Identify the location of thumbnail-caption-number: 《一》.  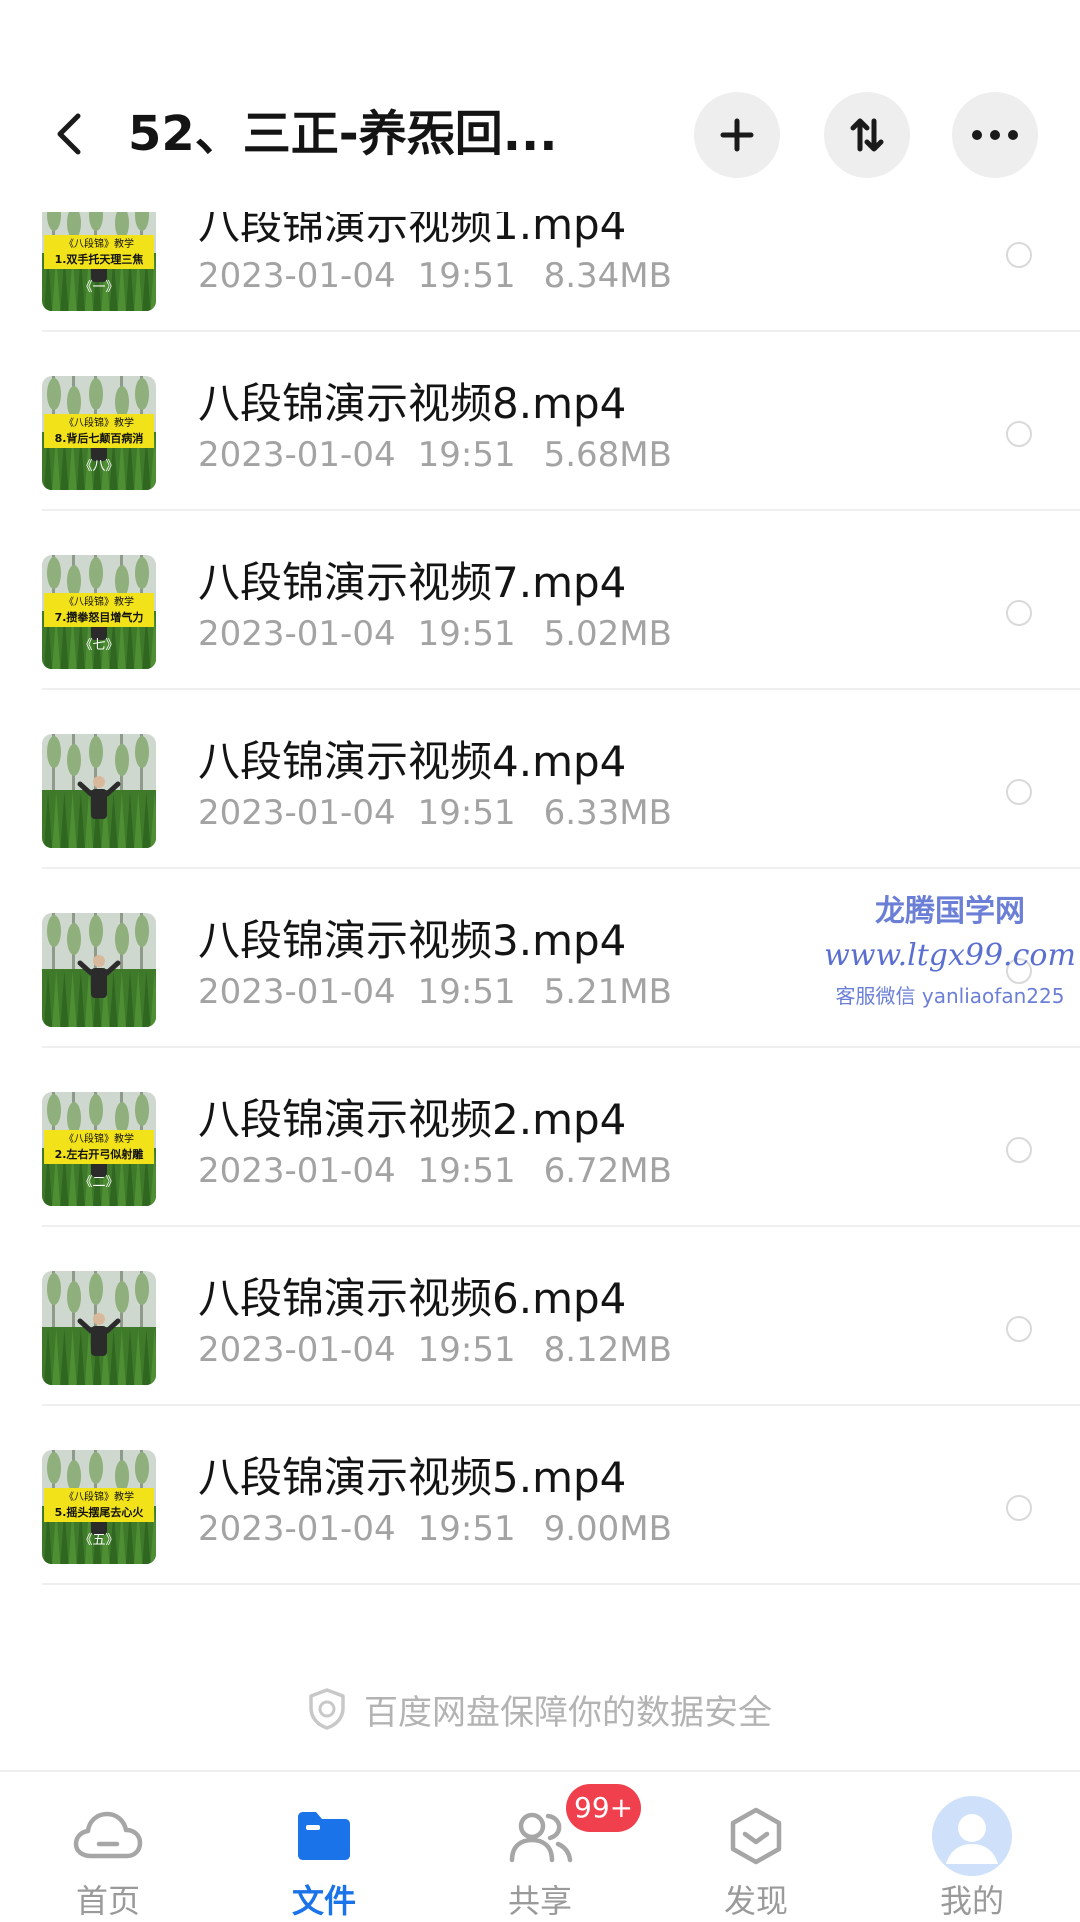
(98, 287).